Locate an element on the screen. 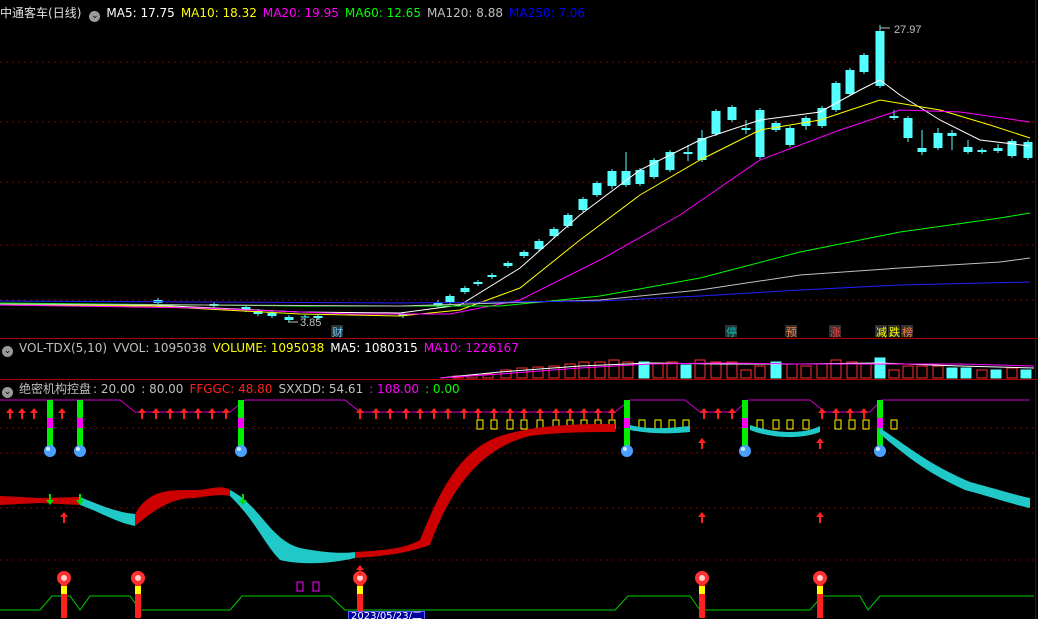  low-price-label: 3.85 is located at coordinates (310, 323).